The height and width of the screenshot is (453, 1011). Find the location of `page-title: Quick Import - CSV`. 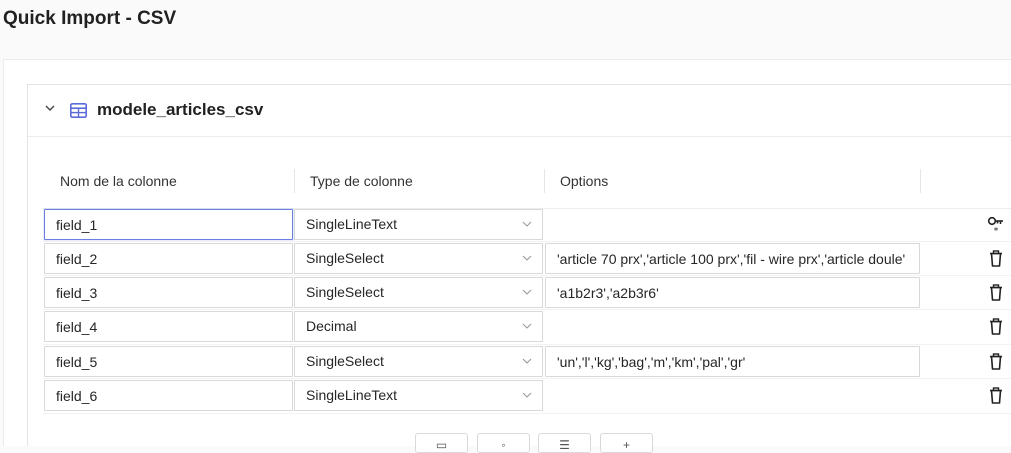

page-title: Quick Import - CSV is located at coordinates (90, 18).